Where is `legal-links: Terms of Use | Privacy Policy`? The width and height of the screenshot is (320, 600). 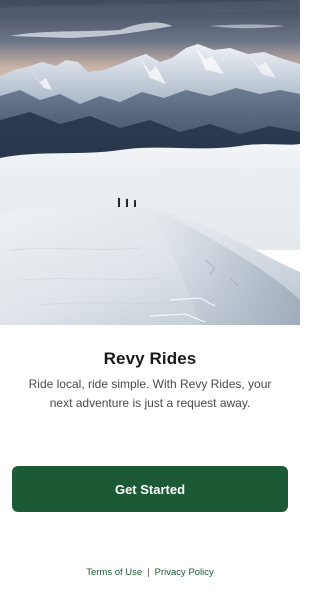
legal-links: Terms of Use | Privacy Policy is located at coordinates (150, 572).